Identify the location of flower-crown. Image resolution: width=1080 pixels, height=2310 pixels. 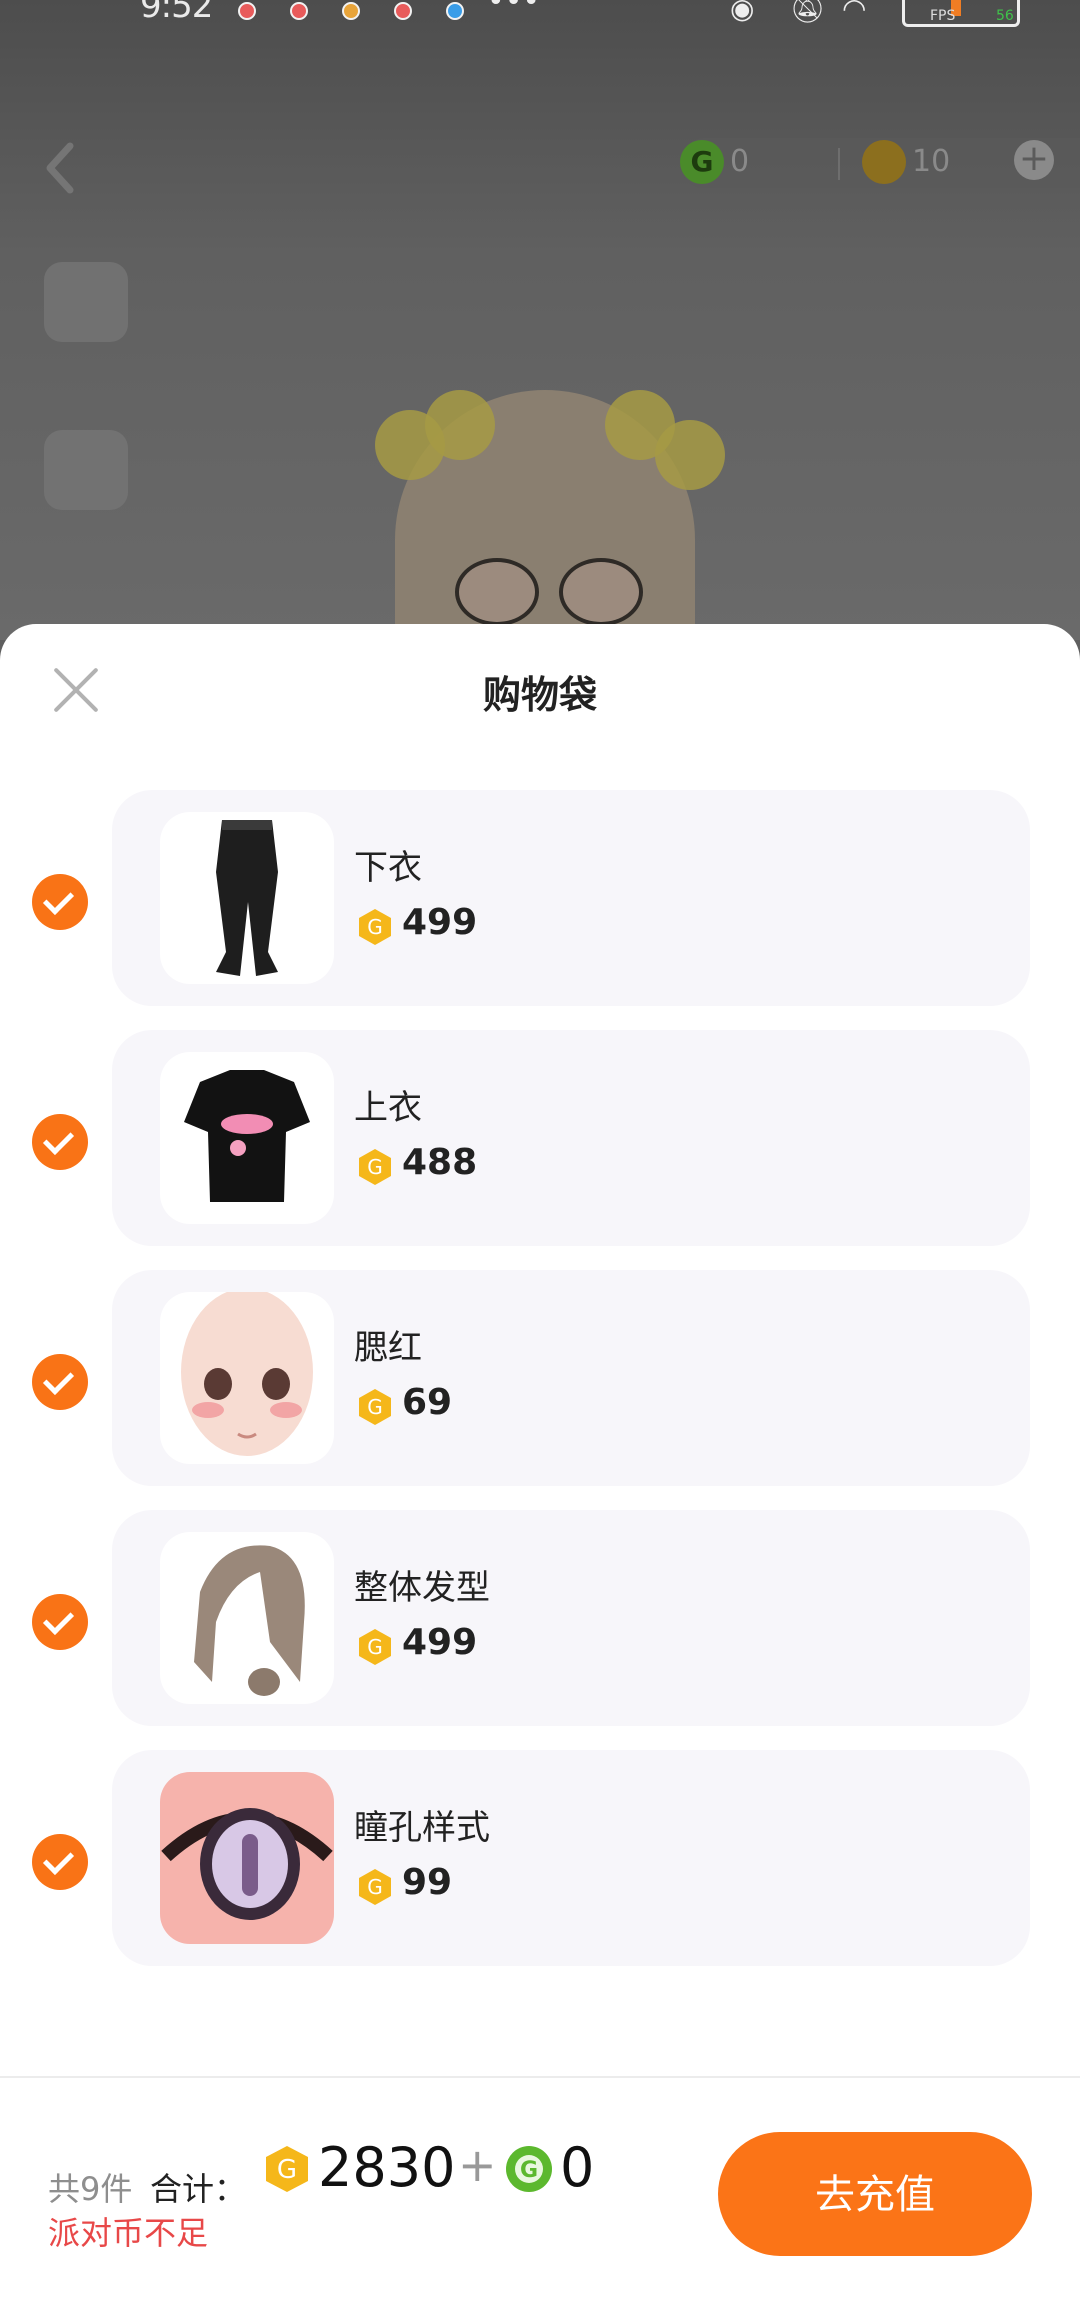
(550, 430).